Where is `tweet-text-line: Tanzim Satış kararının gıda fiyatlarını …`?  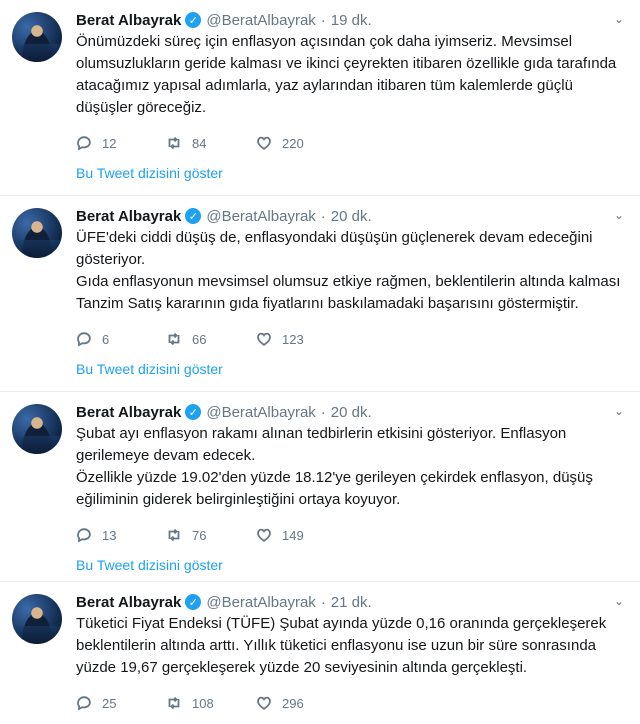 tweet-text-line: Tanzim Satış kararının gıda fiyatlarını … is located at coordinates (327, 303).